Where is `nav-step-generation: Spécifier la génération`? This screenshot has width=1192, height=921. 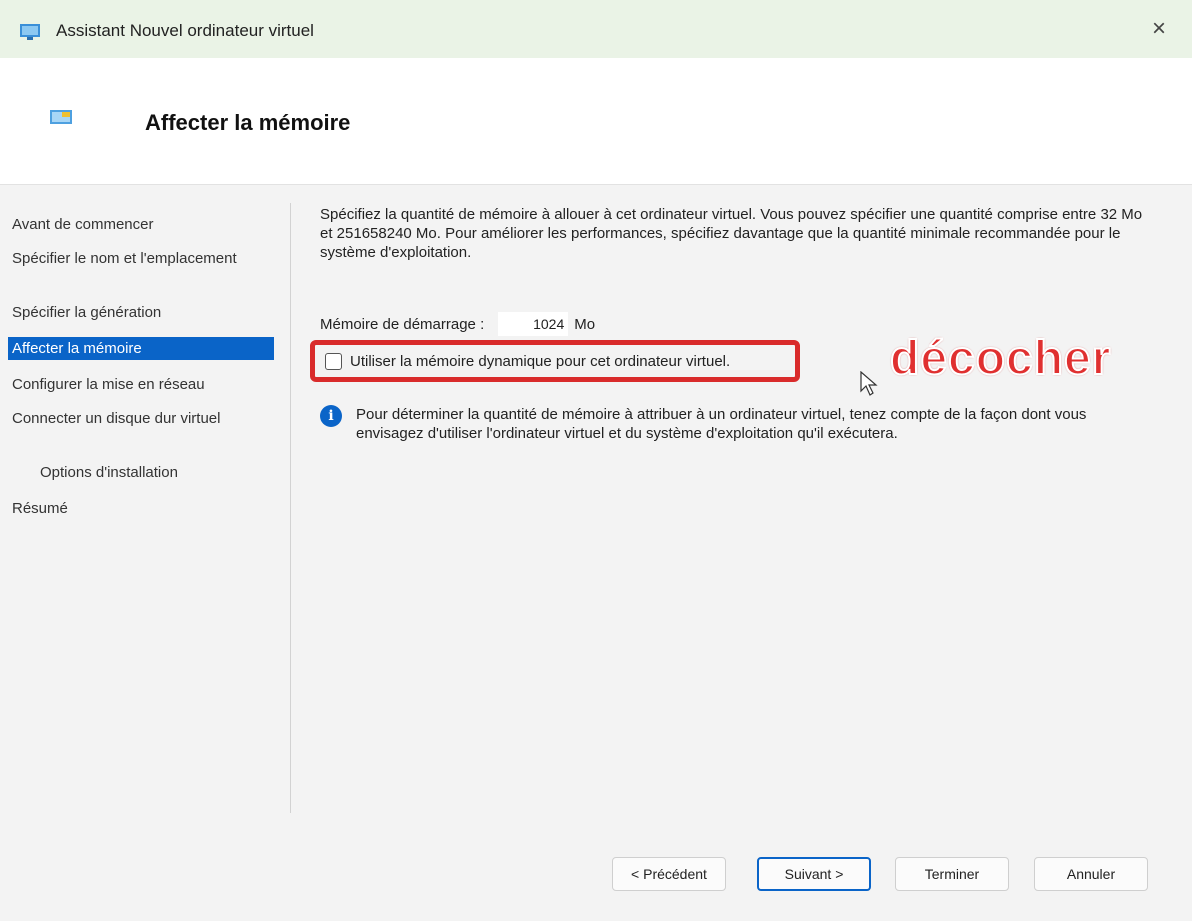
nav-step-generation: Spécifier la génération is located at coordinates (141, 312).